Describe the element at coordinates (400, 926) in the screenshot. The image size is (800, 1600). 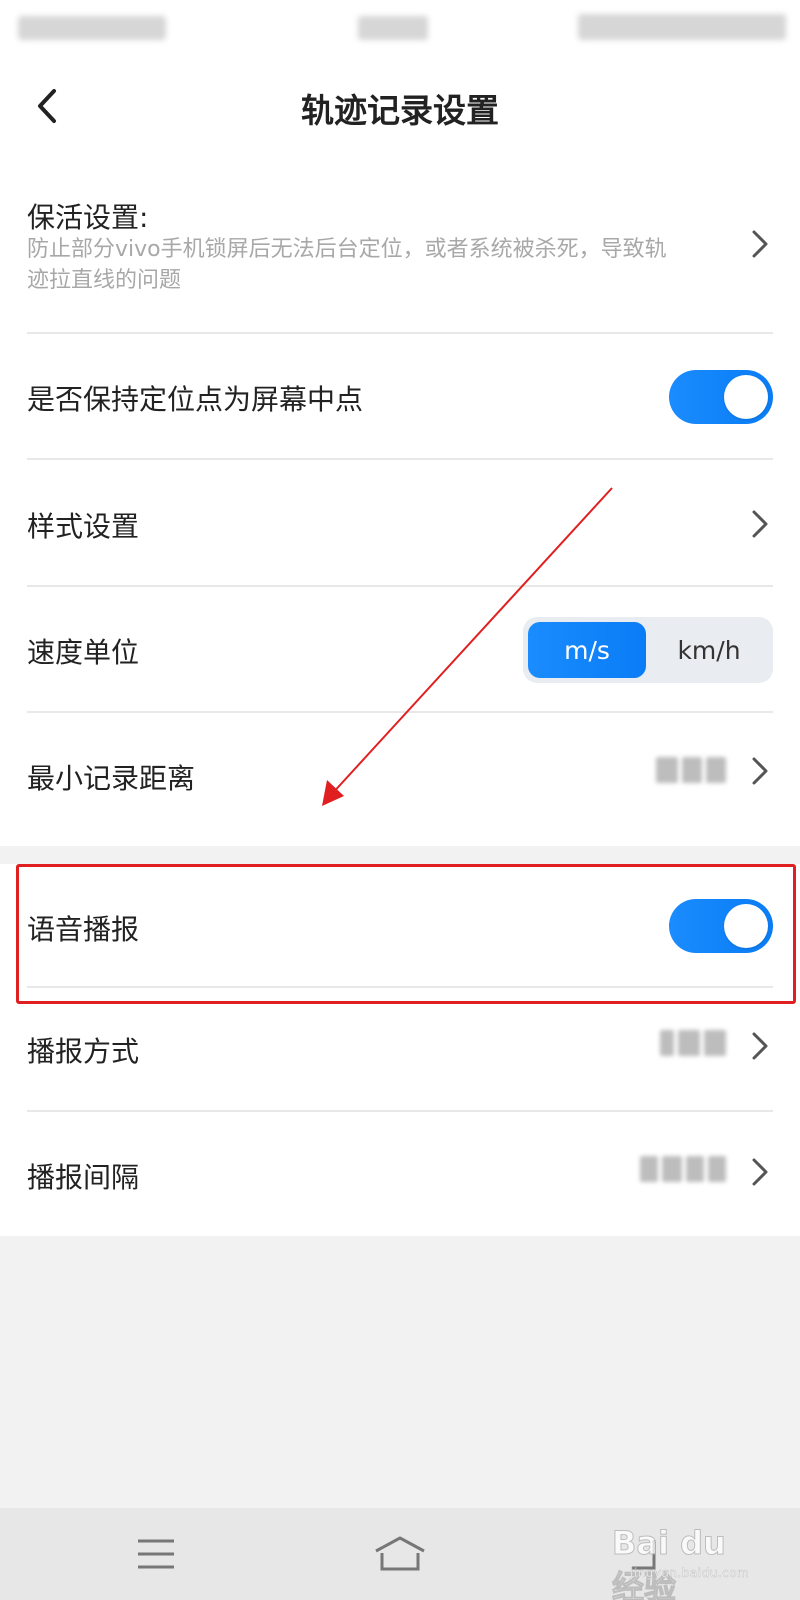
I see `voice-broadcast-setting-row: 语音播报` at that location.